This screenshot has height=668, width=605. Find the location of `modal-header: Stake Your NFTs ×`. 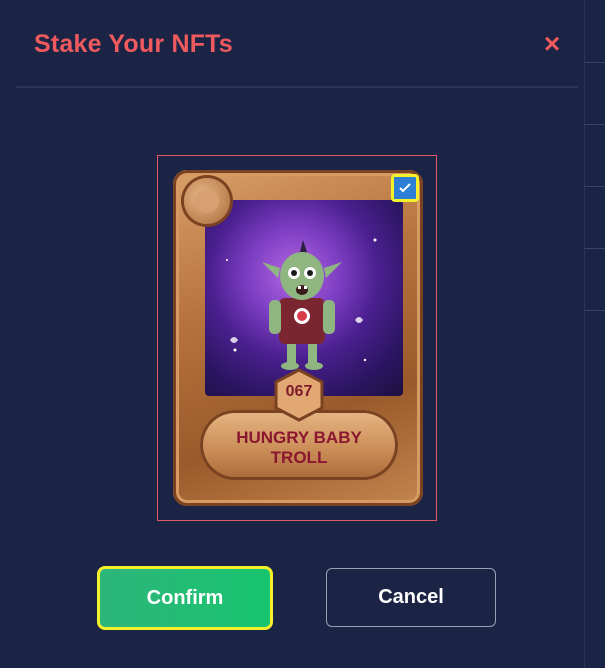

modal-header: Stake Your NFTs × is located at coordinates (297, 53).